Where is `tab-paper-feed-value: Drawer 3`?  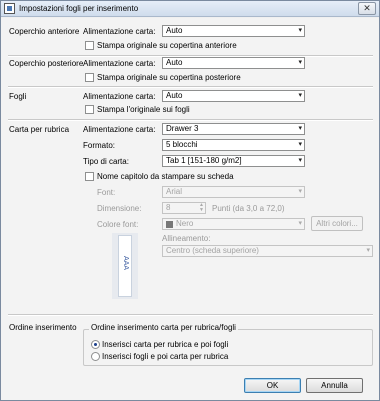
tab-paper-feed-value: Drawer 3 is located at coordinates (182, 128).